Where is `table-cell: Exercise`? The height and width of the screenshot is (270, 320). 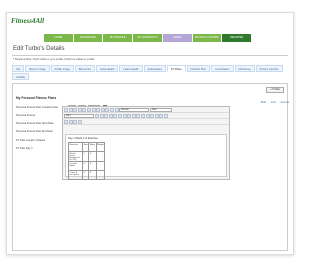 table-cell: Exercise is located at coordinates (75, 147).